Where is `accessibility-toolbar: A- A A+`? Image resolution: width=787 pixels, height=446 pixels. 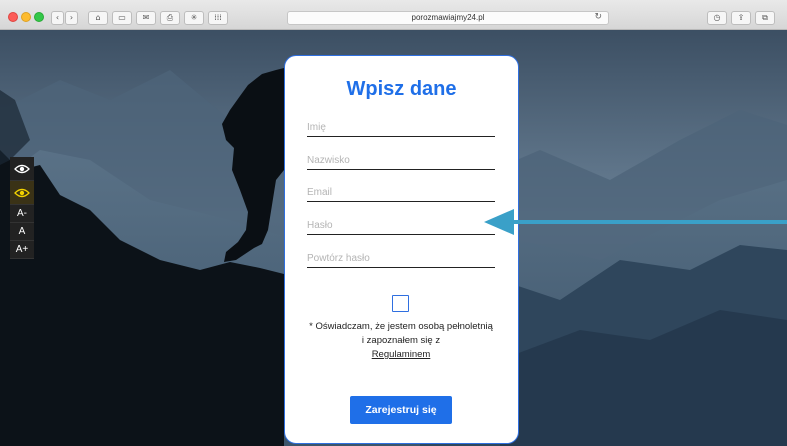
accessibility-toolbar: A- A A+ is located at coordinates (22, 208).